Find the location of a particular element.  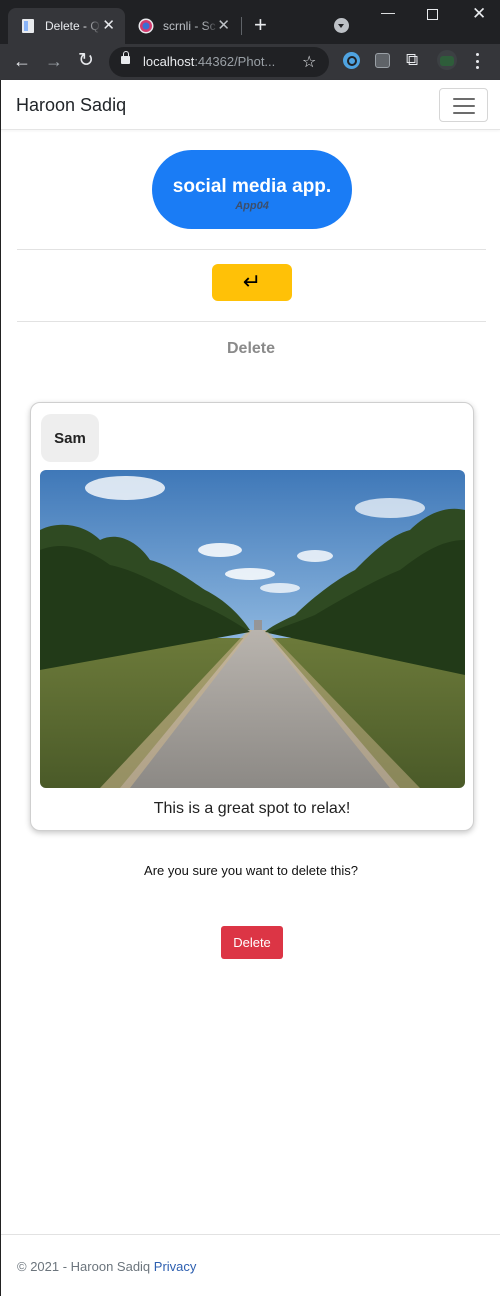

browser-tab-inactive: scrnli - Sc ✕ is located at coordinates (184, 26).